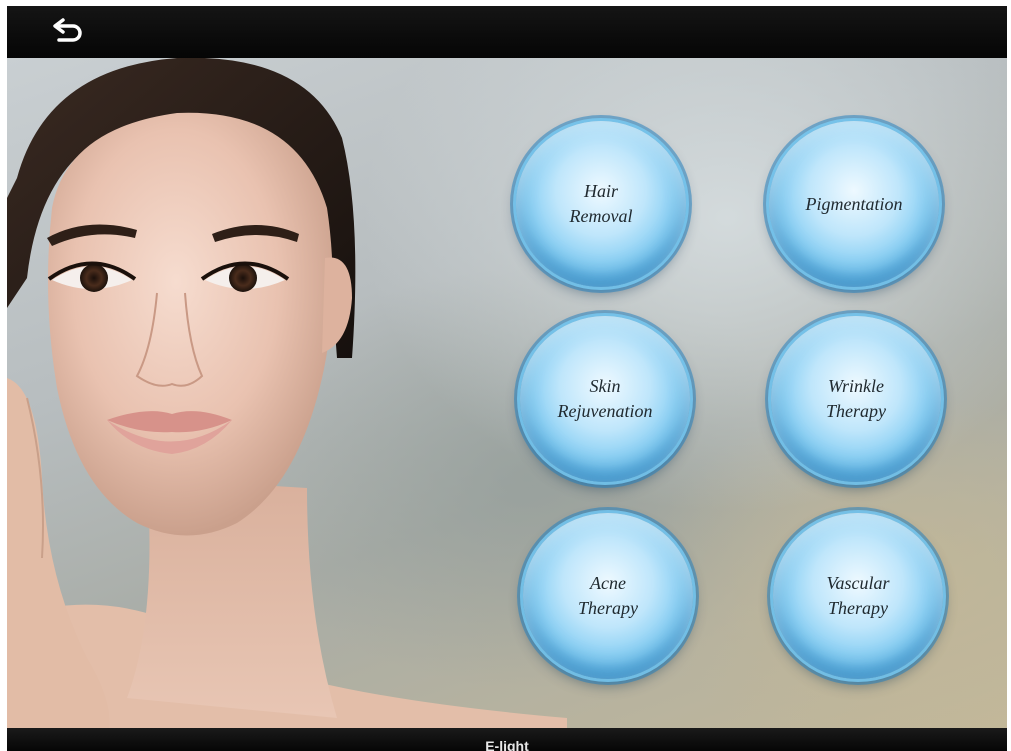  I want to click on back-button, so click(67, 33).